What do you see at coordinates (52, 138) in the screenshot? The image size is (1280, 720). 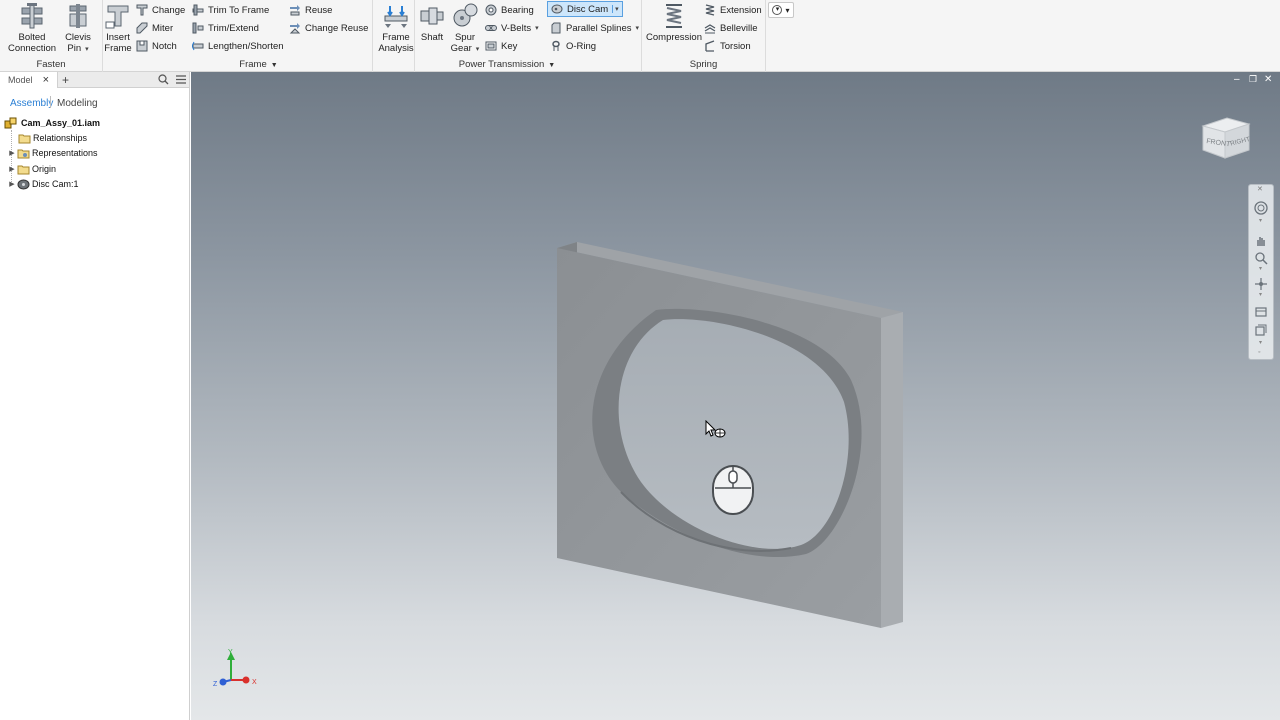 I see `tree-item-relationships: Relationships` at bounding box center [52, 138].